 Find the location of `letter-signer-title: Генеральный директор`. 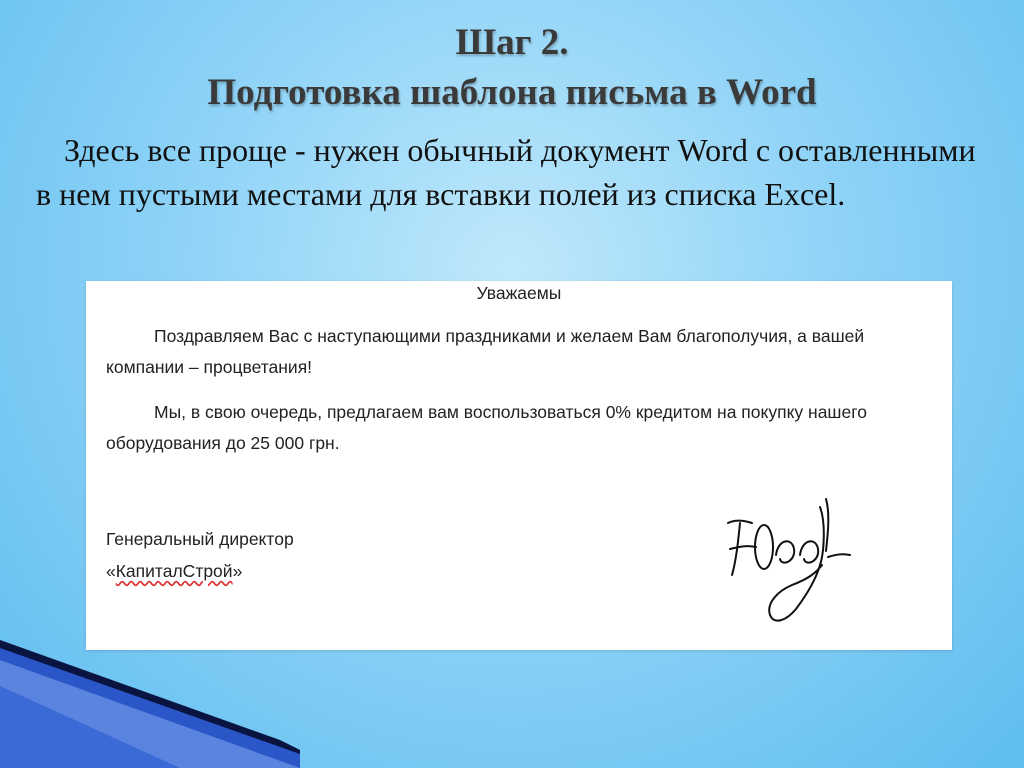

letter-signer-title: Генеральный директор is located at coordinates (200, 539).